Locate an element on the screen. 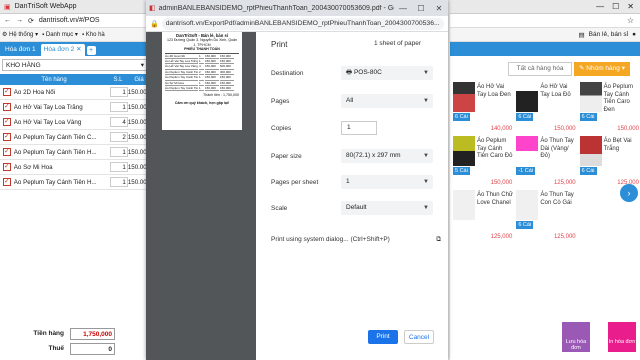  table-row: Áo Sơ Mi Hoa1150.000 is located at coordinates (75, 167).